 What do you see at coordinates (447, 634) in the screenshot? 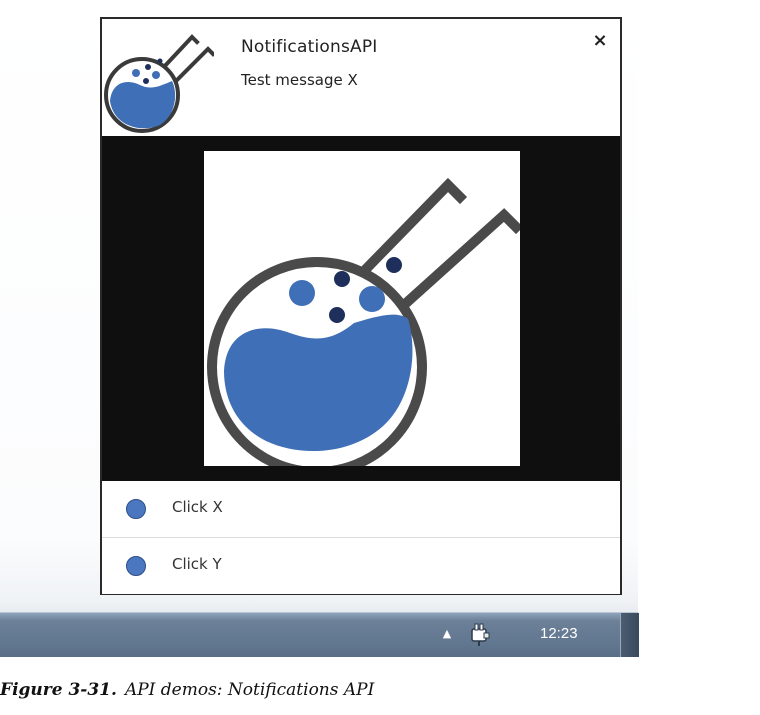
I see `show-hidden-icons-arrow-icon: ▲` at bounding box center [447, 634].